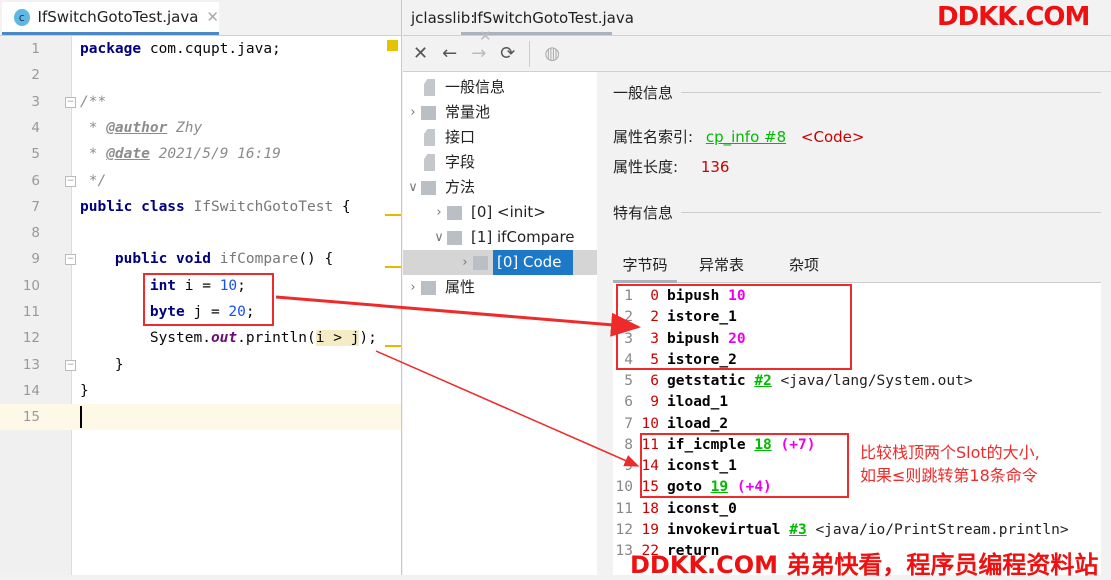  What do you see at coordinates (1013, 17) in the screenshot?
I see `watermark-logo: DDKK.COM` at bounding box center [1013, 17].